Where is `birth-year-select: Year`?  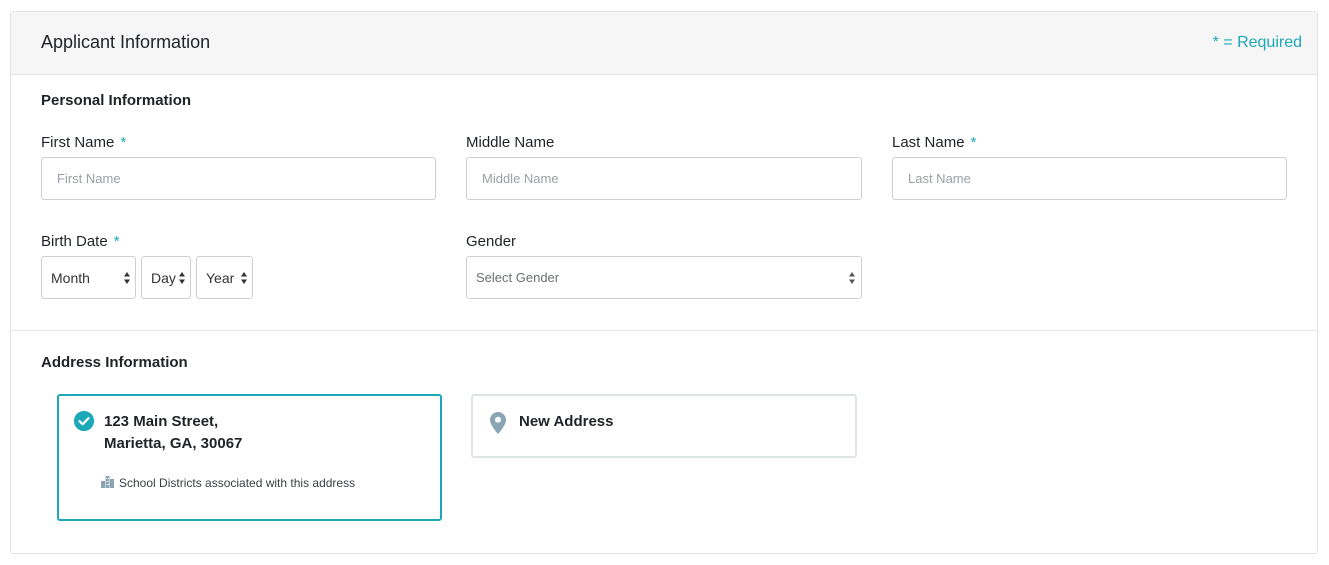 birth-year-select: Year is located at coordinates (224, 277).